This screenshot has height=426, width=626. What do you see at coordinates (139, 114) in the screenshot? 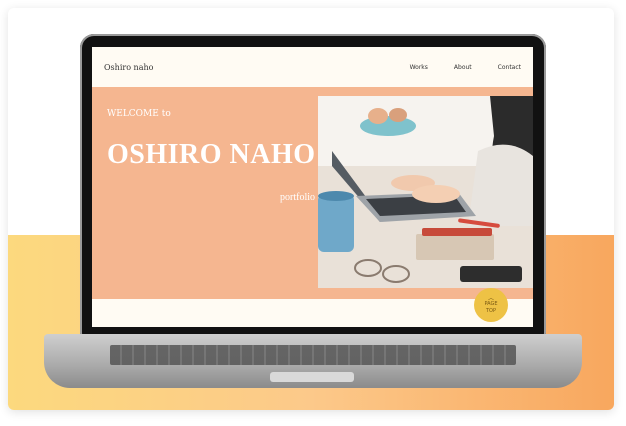
I see `hero-welcome-text: WELCOME to` at bounding box center [139, 114].